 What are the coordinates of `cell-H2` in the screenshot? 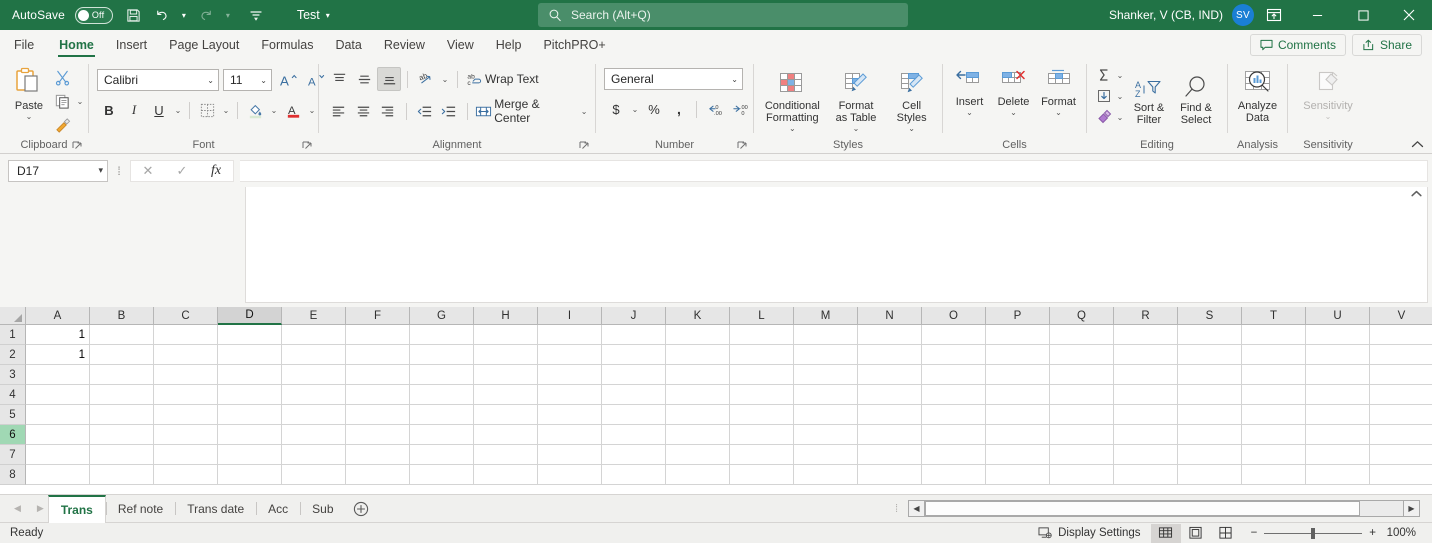 It's located at (506, 355).